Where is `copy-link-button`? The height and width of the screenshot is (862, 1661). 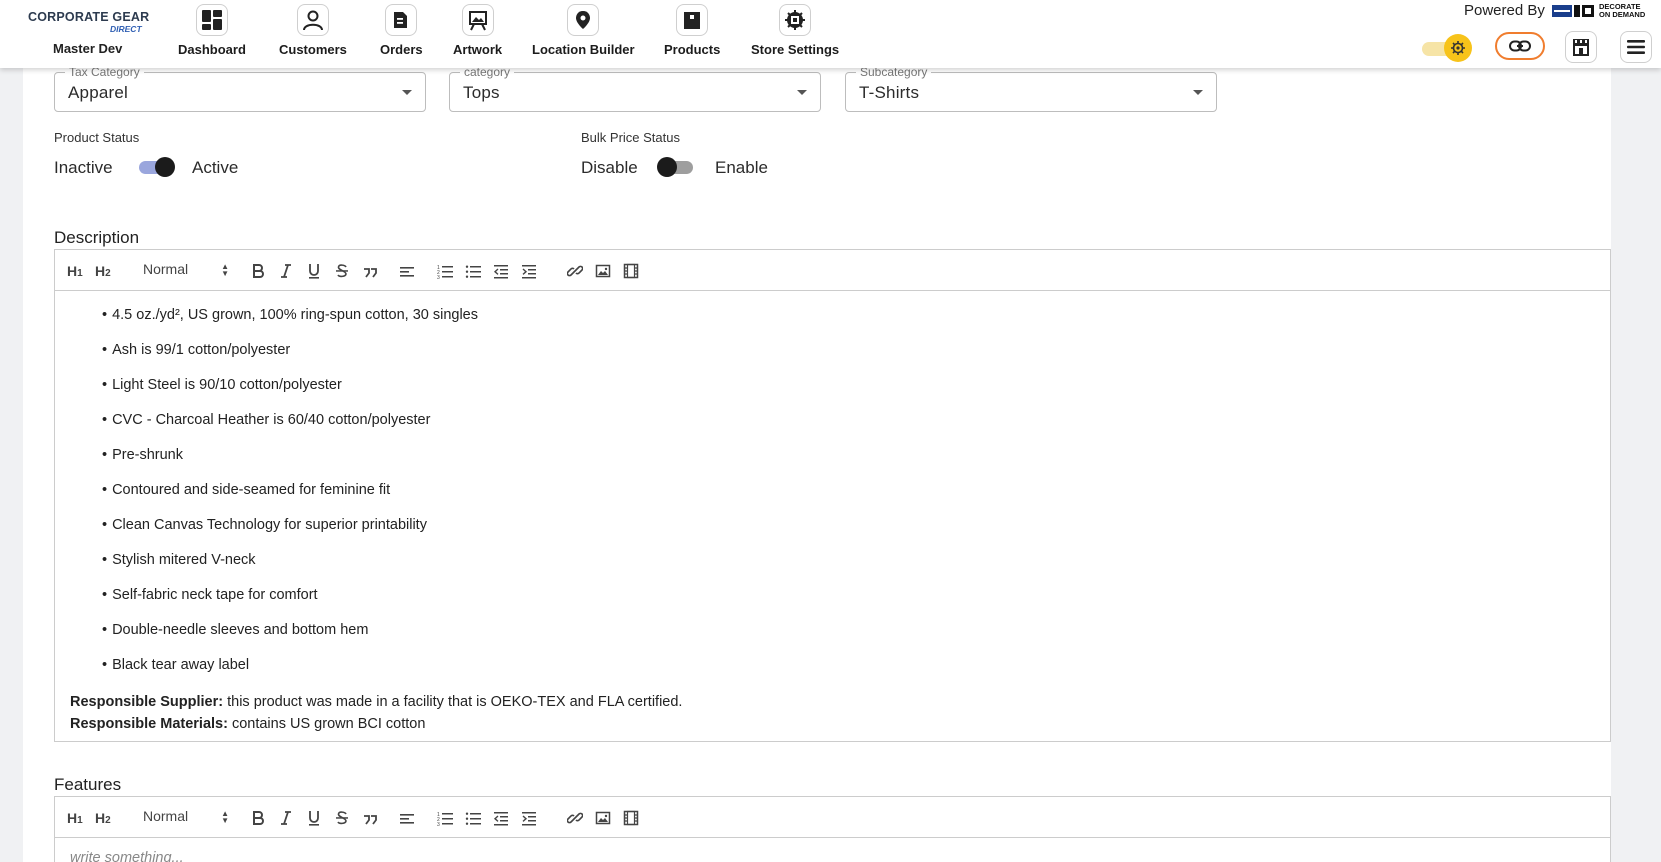
copy-link-button is located at coordinates (1520, 46).